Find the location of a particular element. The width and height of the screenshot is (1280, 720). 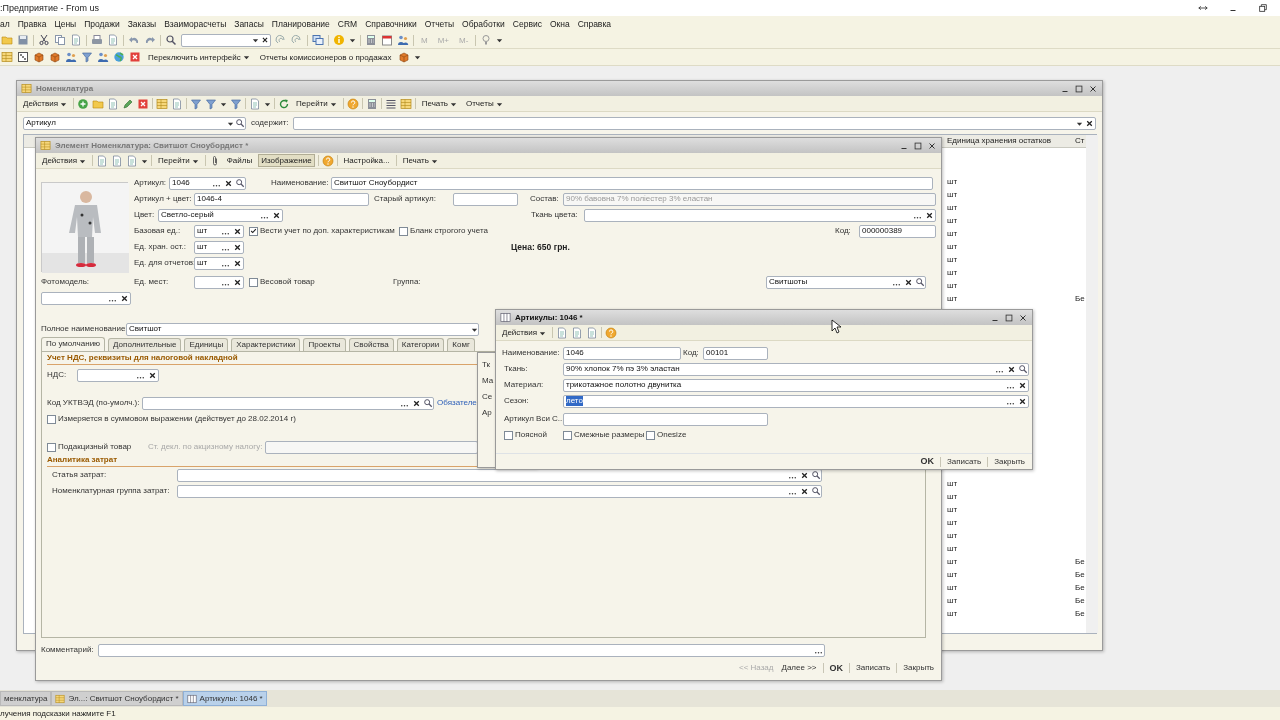

input-field: 1046-4 is located at coordinates (281, 199).